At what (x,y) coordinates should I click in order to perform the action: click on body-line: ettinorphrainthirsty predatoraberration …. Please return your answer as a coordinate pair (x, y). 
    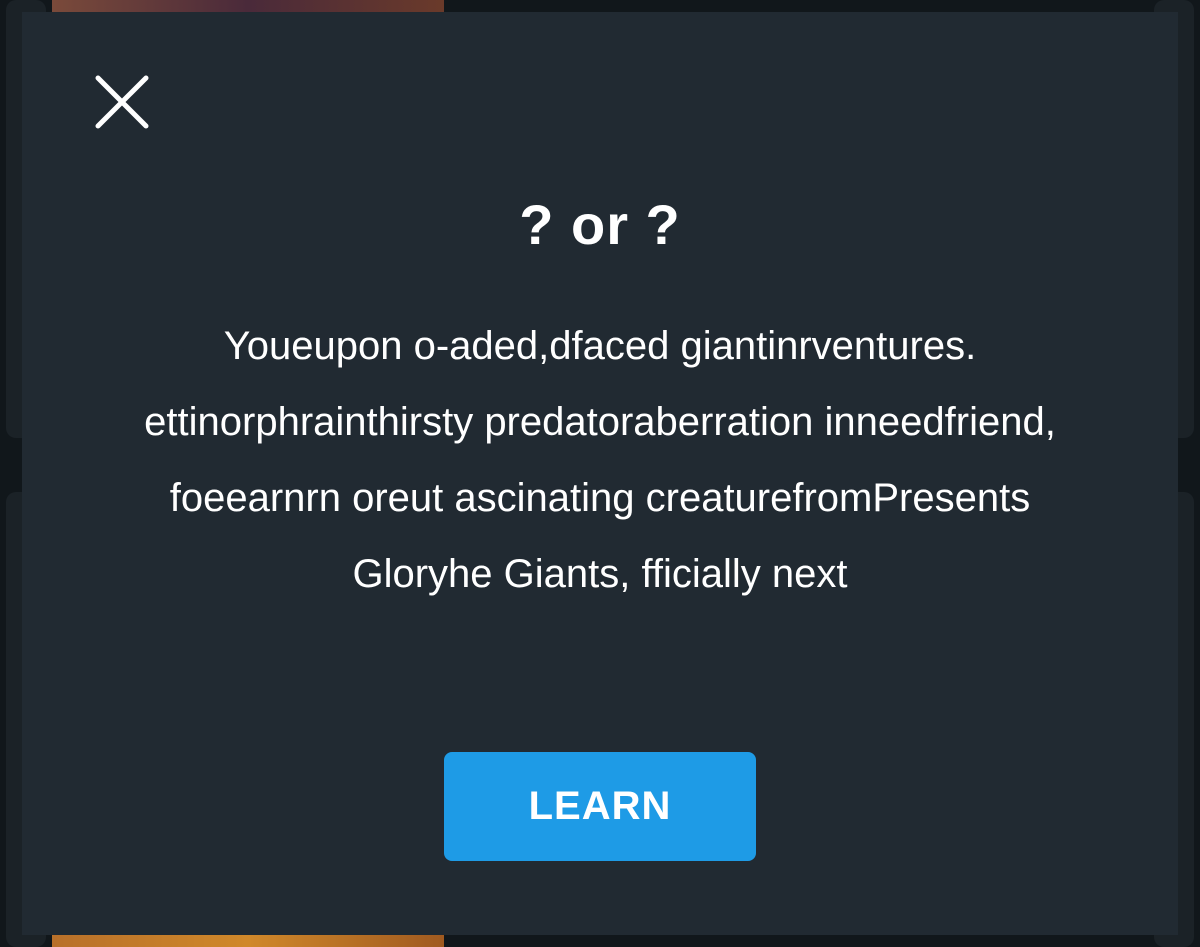
    Looking at the image, I should click on (600, 422).